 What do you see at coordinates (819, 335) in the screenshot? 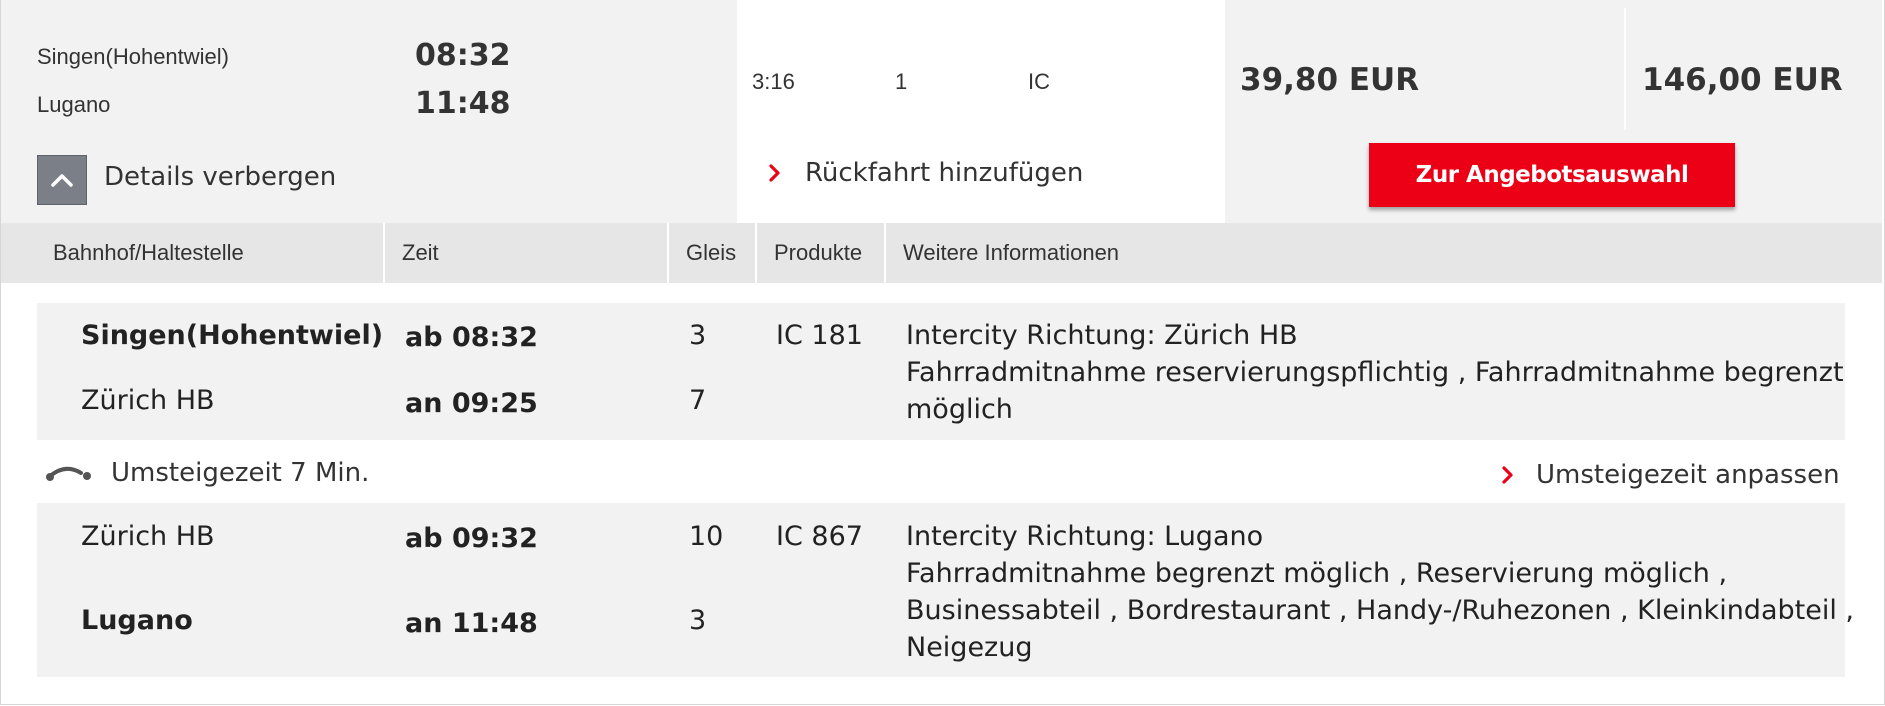
I see `leg-1-product: IC 181` at bounding box center [819, 335].